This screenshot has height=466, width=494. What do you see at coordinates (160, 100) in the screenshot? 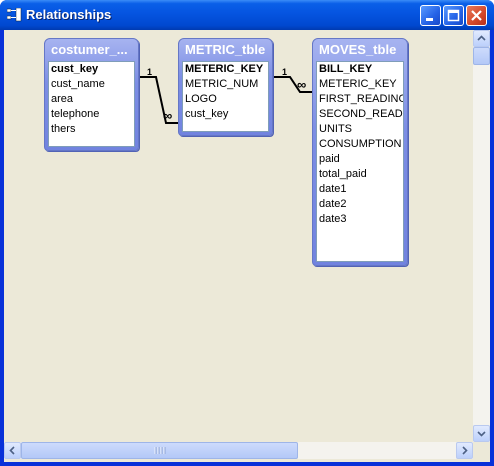
I see `relationship-line-customer-metric` at bounding box center [160, 100].